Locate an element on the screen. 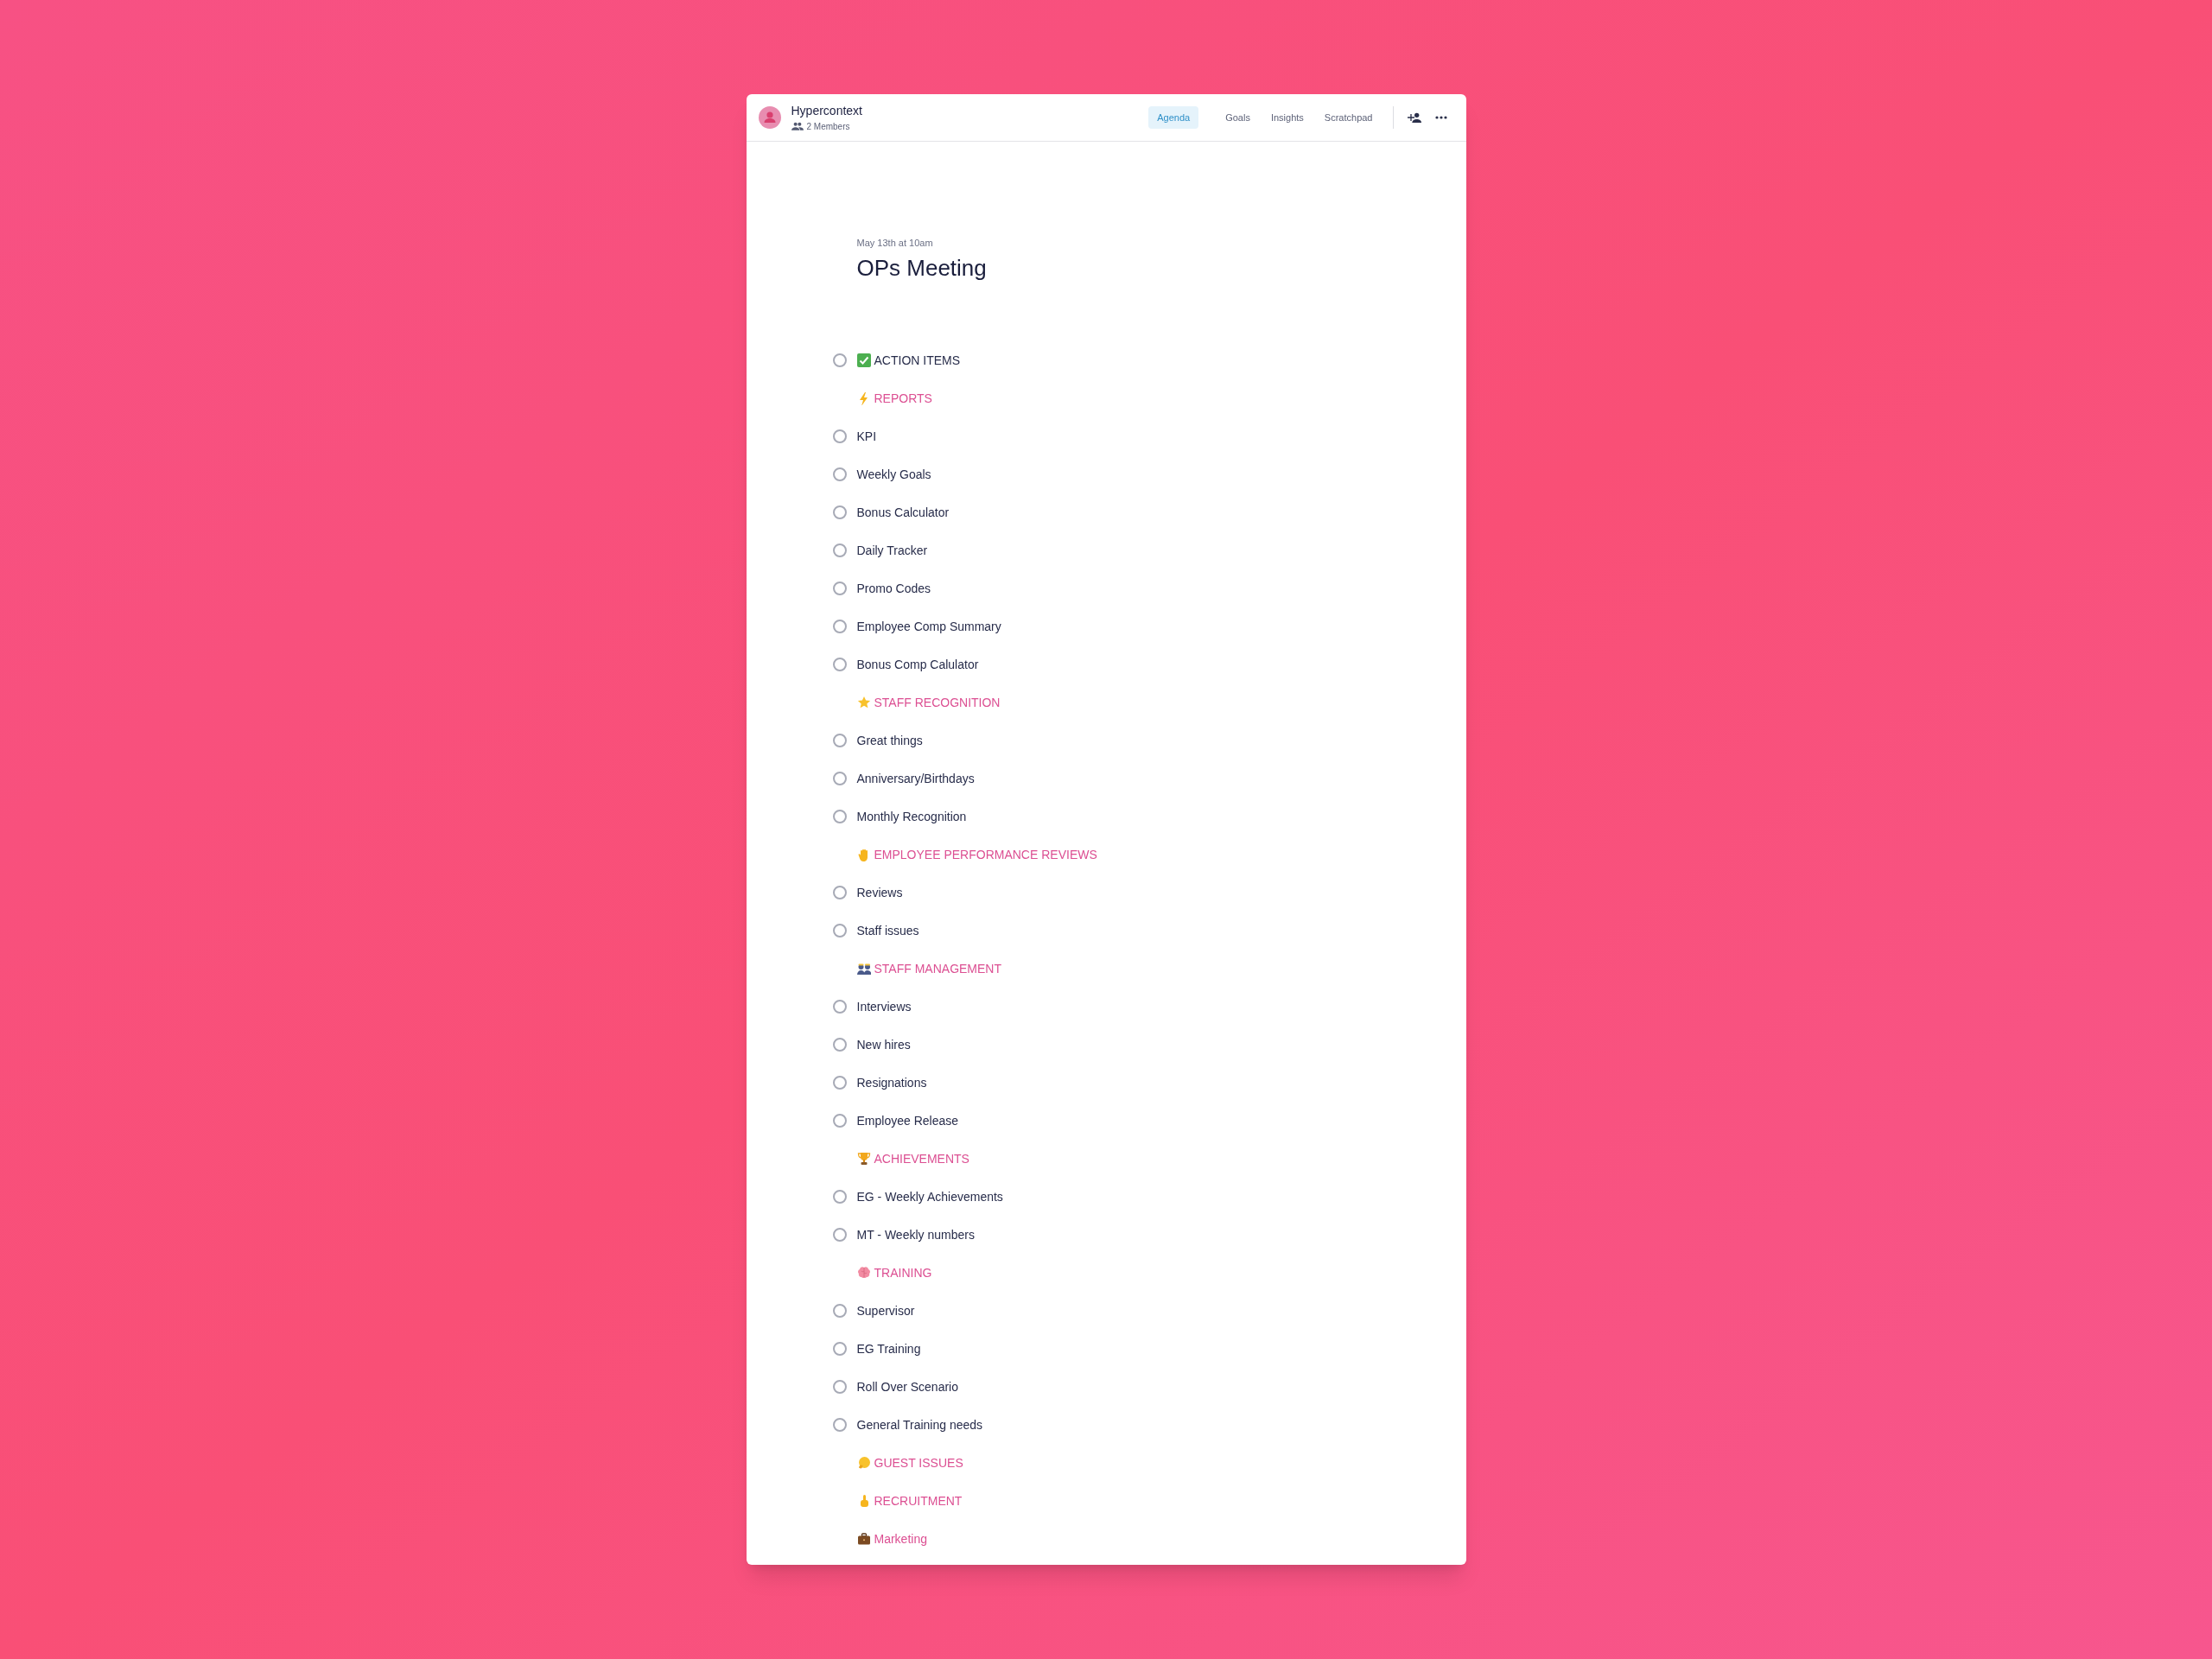 The image size is (2212, 1659). agenda-item: Staff issues is located at coordinates (887, 930).